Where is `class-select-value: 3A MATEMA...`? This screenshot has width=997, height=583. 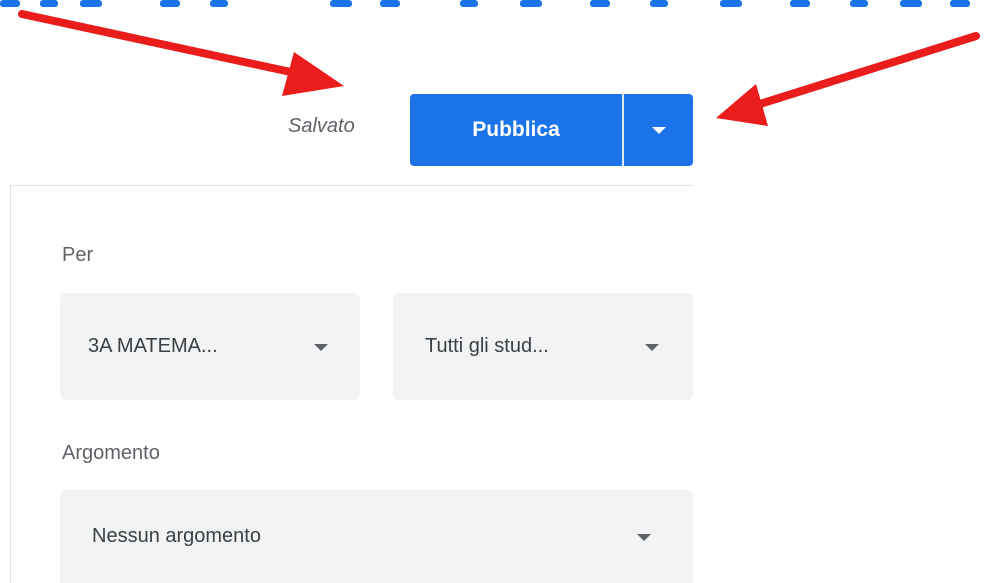 class-select-value: 3A MATEMA... is located at coordinates (153, 346).